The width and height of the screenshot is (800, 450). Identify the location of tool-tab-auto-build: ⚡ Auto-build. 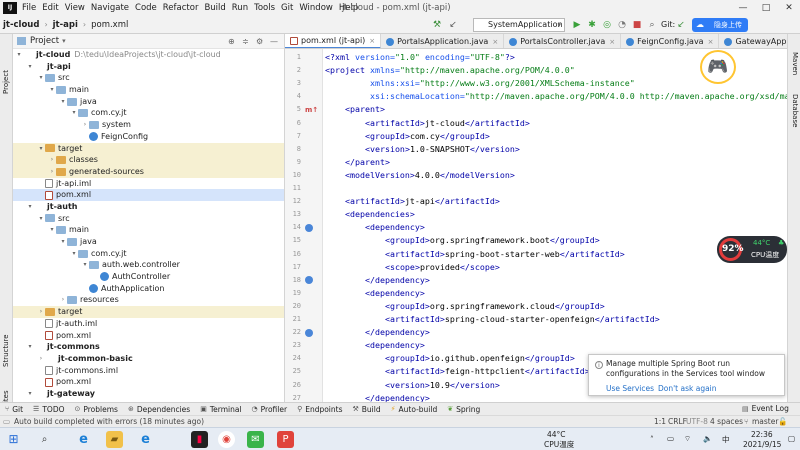
(414, 409).